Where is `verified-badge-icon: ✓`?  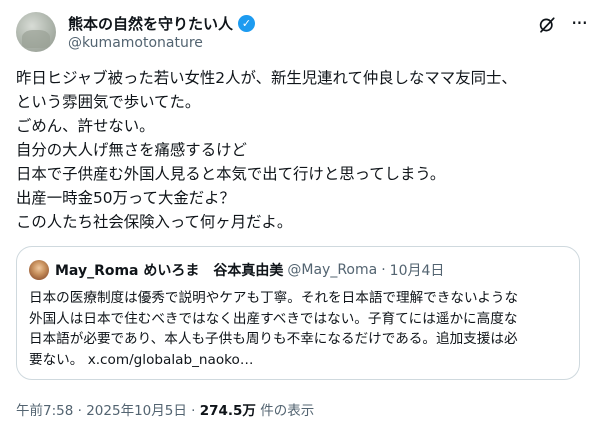
verified-badge-icon: ✓ is located at coordinates (247, 23).